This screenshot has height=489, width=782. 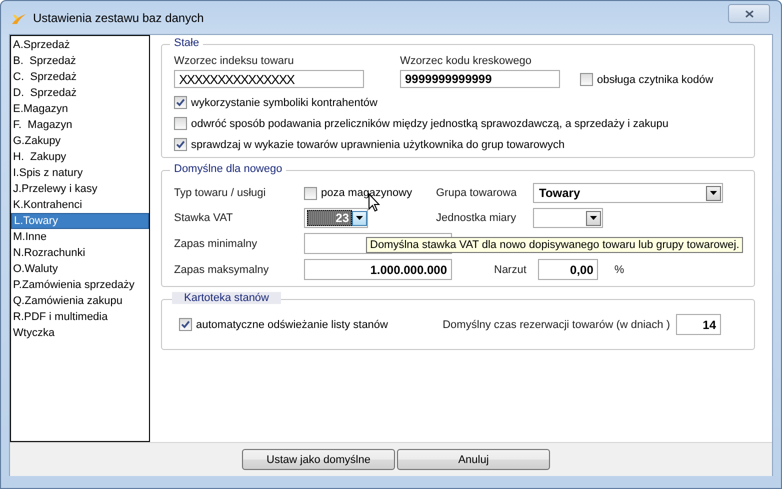 What do you see at coordinates (366, 193) in the screenshot?
I see `checkbox-label: poza magazynowy` at bounding box center [366, 193].